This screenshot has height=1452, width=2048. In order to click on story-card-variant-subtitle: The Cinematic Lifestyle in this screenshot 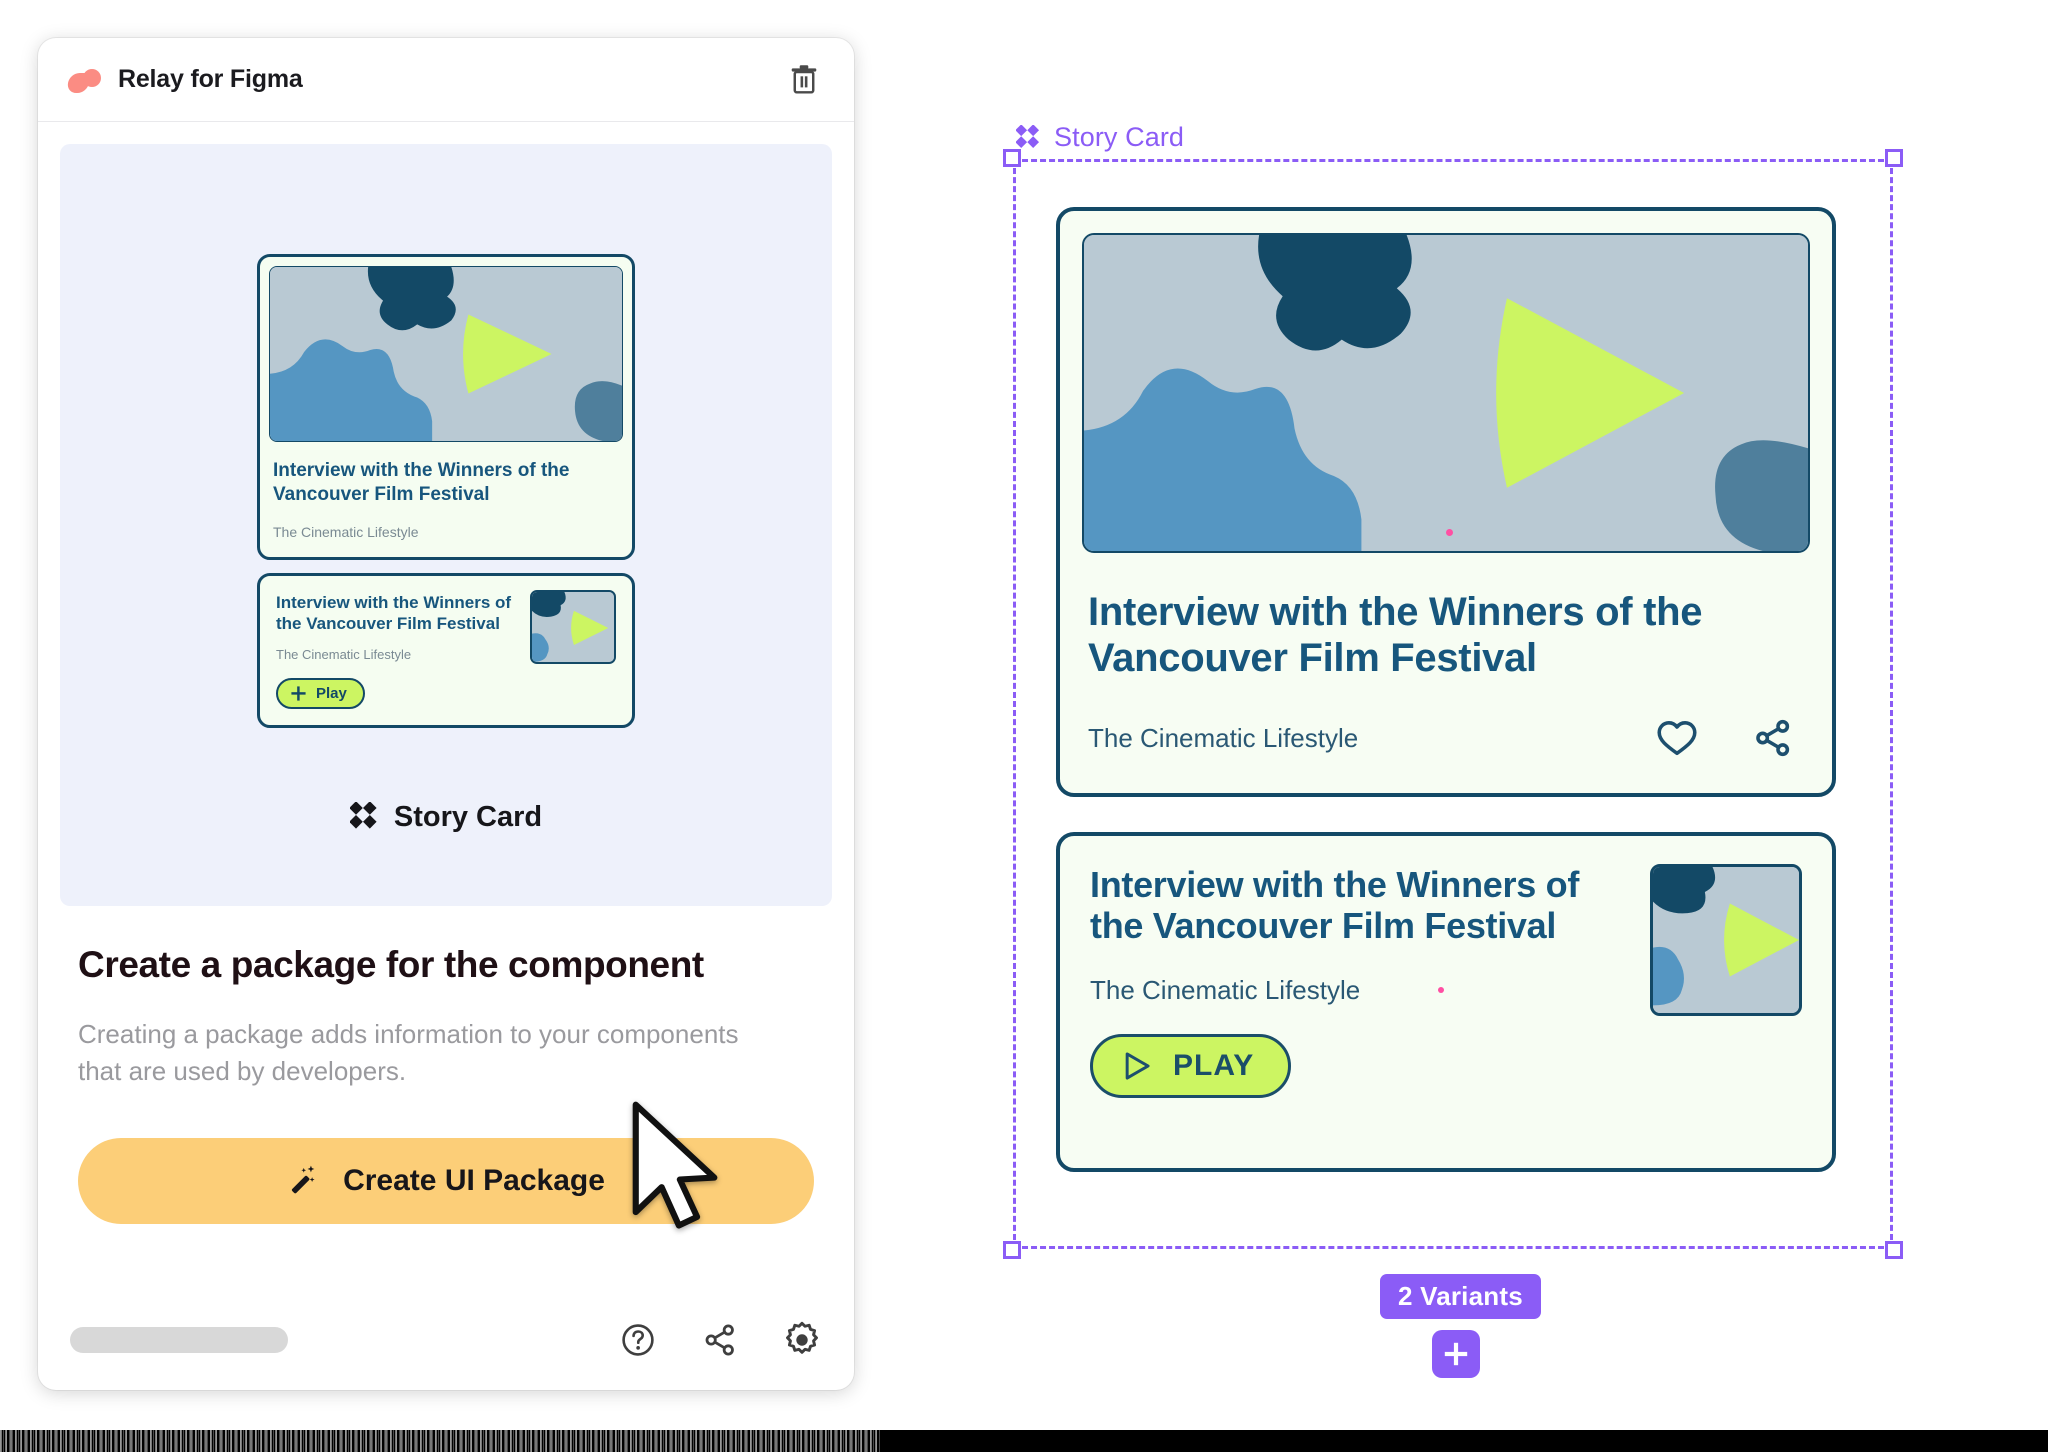, I will do `click(1225, 989)`.